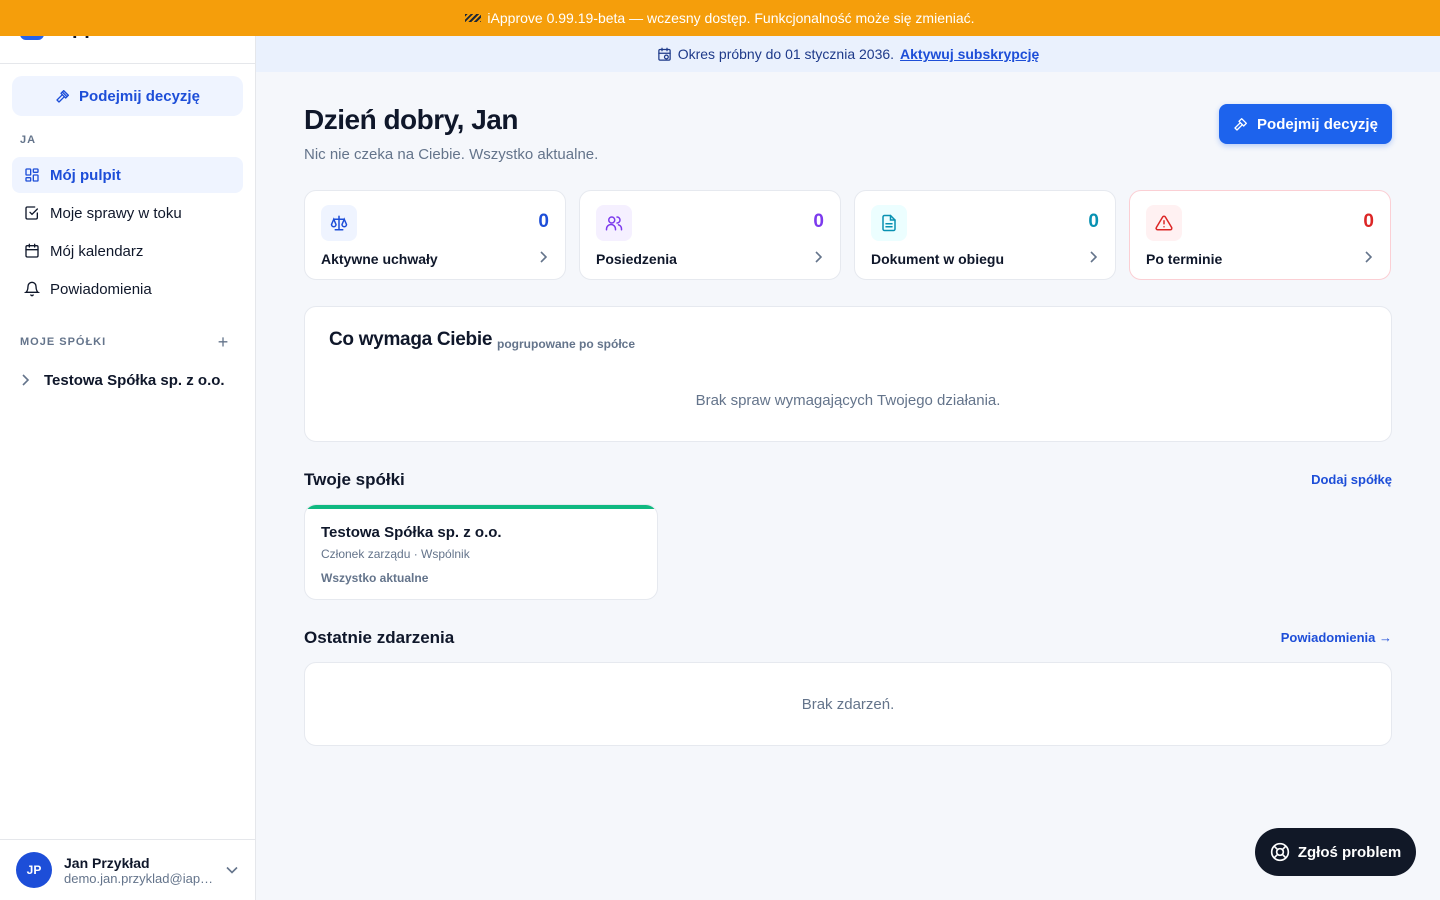 Image resolution: width=1440 pixels, height=900 pixels. What do you see at coordinates (985, 235) in the screenshot?
I see `stat-card-documents: 0 Dokument w obiegu` at bounding box center [985, 235].